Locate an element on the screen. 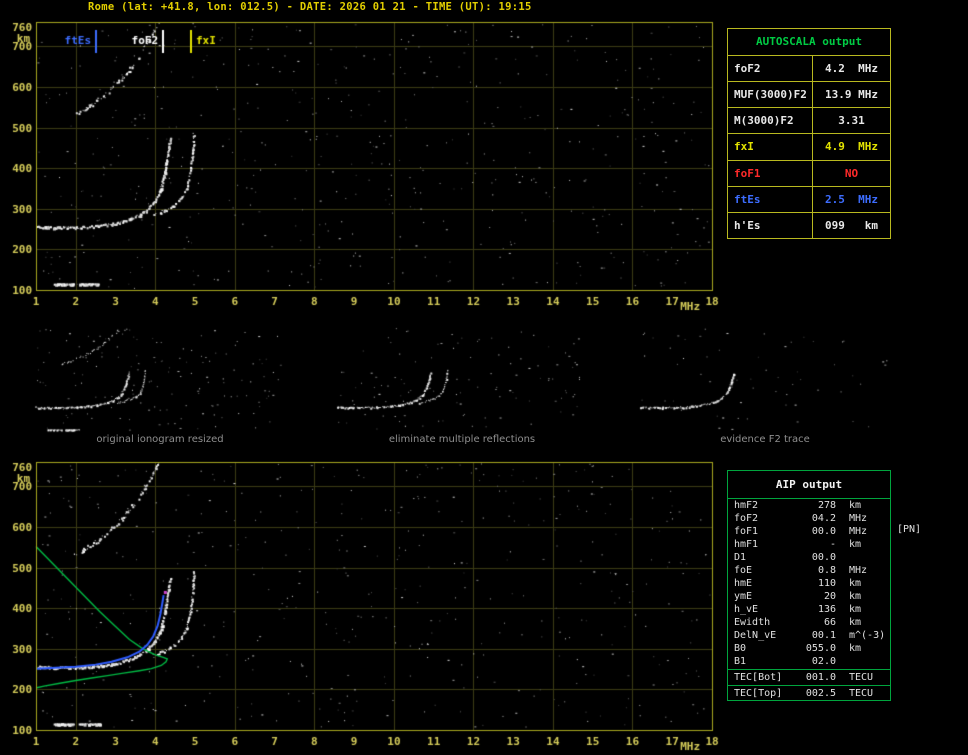 The height and width of the screenshot is (755, 968). mini-panel-2-plot is located at coordinates (462, 379).